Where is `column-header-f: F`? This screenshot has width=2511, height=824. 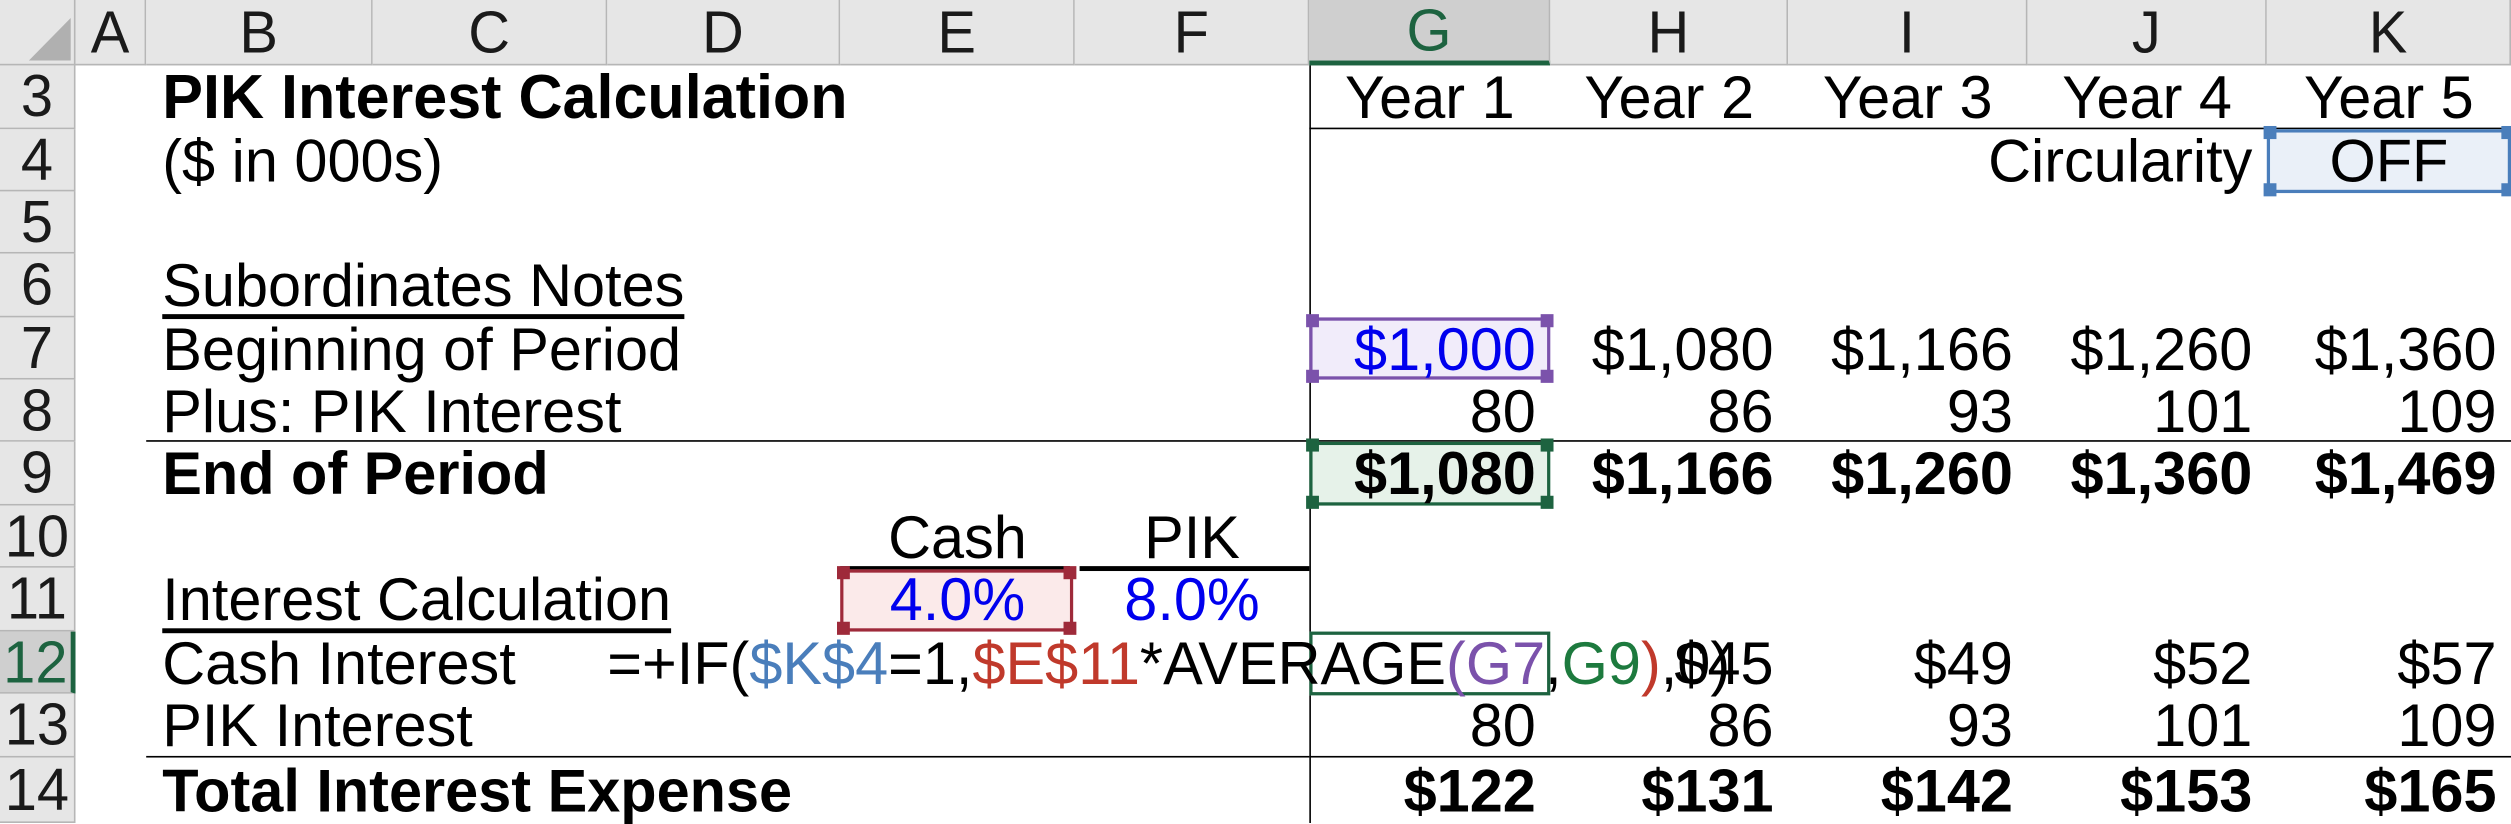
column-header-f: F is located at coordinates (1192, 33).